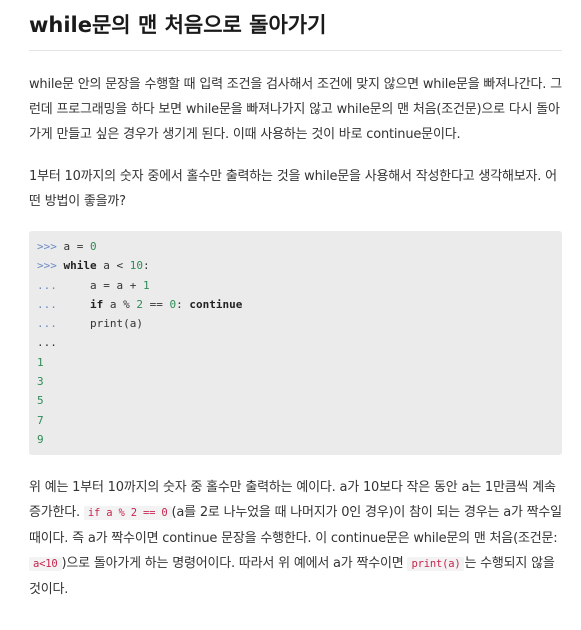  Describe the element at coordinates (67, 246) in the screenshot. I see `code-line: >>> a = 0` at that location.